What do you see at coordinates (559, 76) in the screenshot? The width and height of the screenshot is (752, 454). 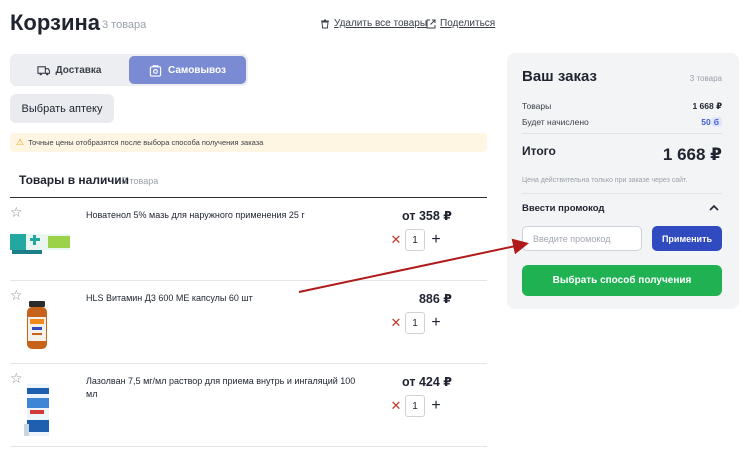 I see `order-title: Ваш заказ` at bounding box center [559, 76].